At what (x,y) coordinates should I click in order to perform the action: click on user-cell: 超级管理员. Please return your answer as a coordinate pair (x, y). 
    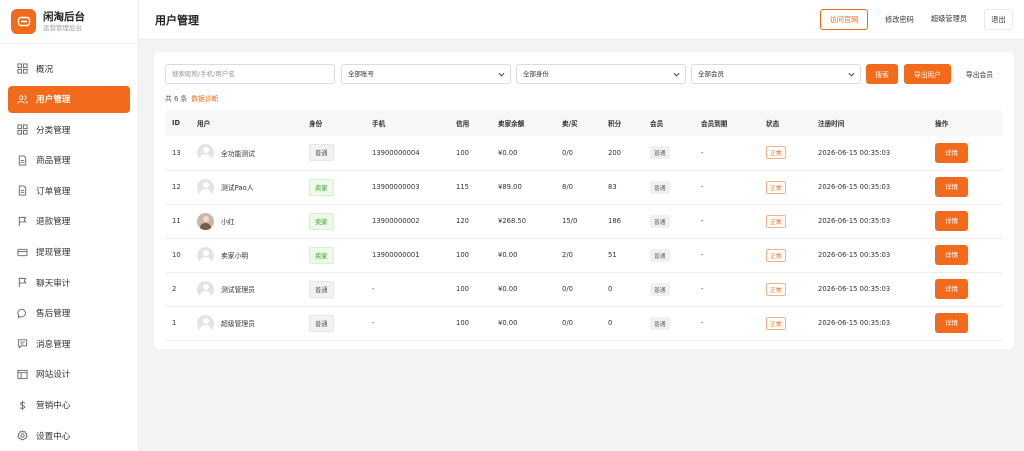
    Looking at the image, I should click on (253, 323).